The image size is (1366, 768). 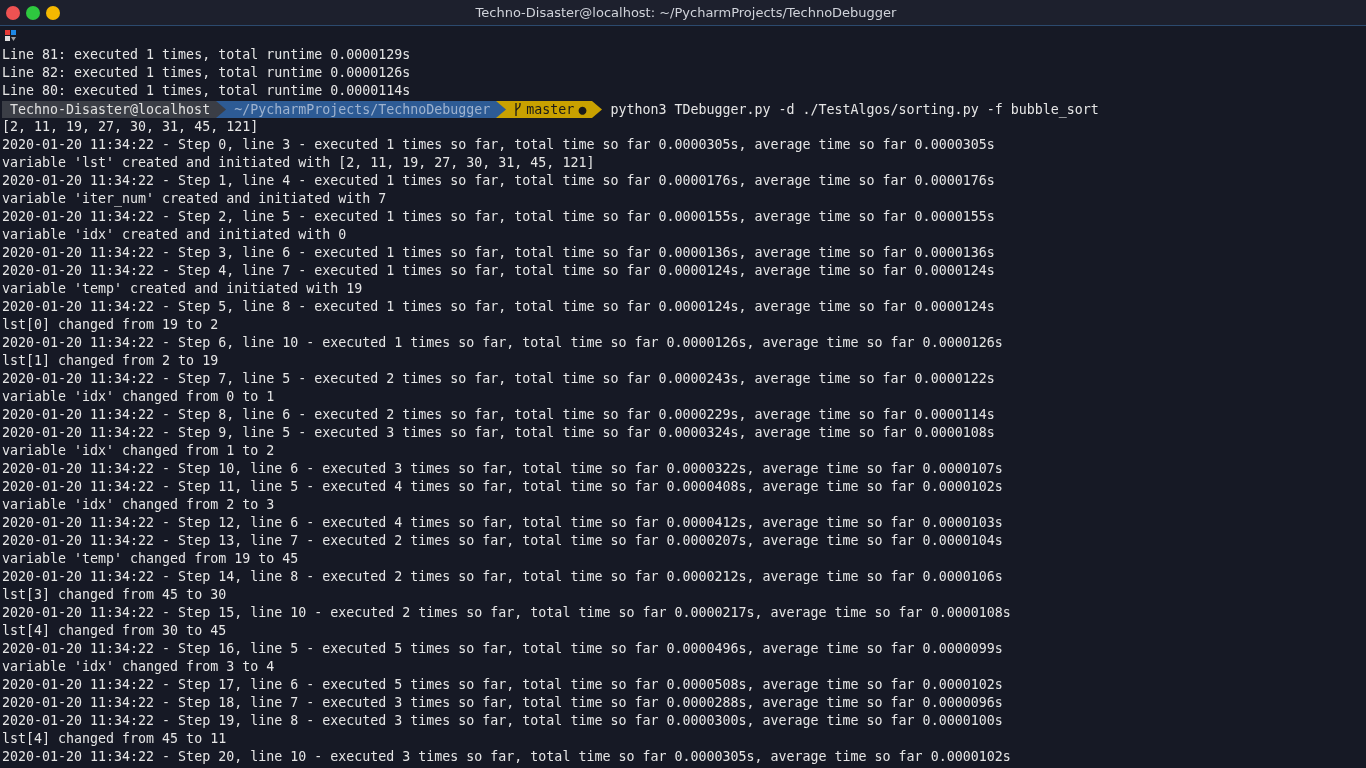 What do you see at coordinates (11, 36) in the screenshot?
I see `terminal-app-icon` at bounding box center [11, 36].